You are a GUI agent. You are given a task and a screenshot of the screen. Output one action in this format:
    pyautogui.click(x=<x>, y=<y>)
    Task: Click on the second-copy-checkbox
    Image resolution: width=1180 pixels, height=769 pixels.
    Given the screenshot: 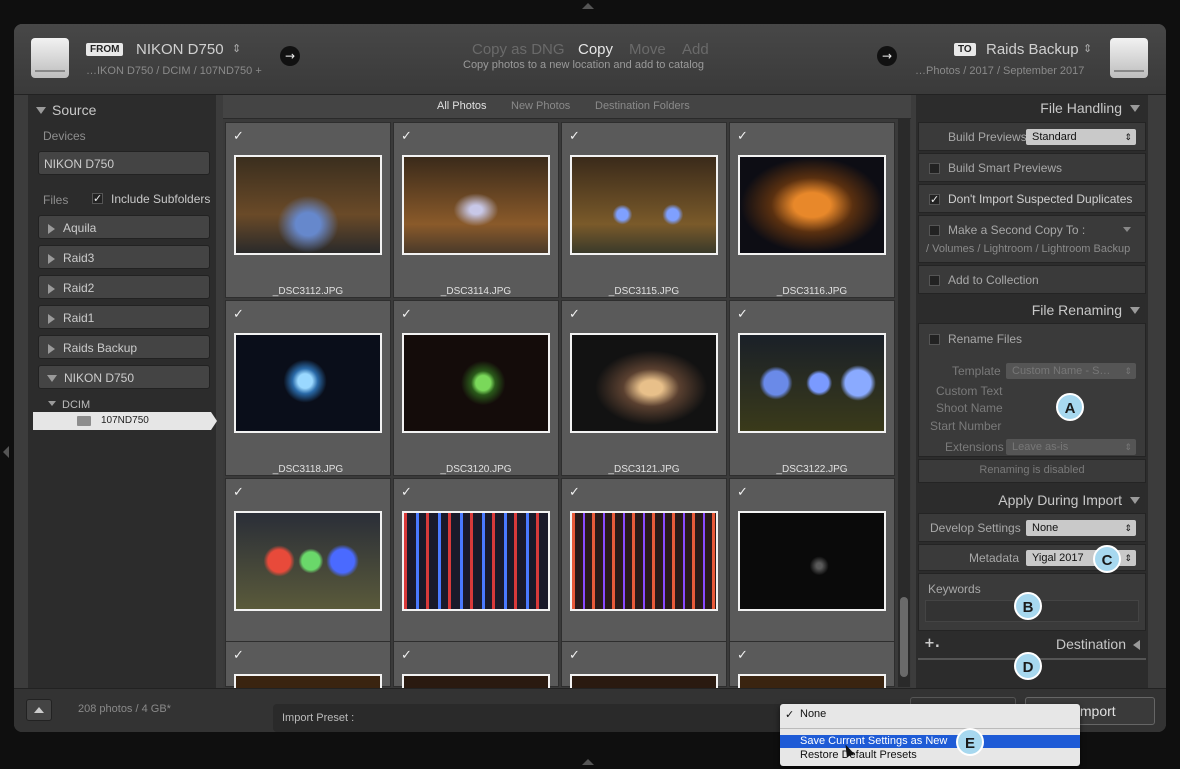 What is the action you would take?
    pyautogui.click(x=934, y=230)
    